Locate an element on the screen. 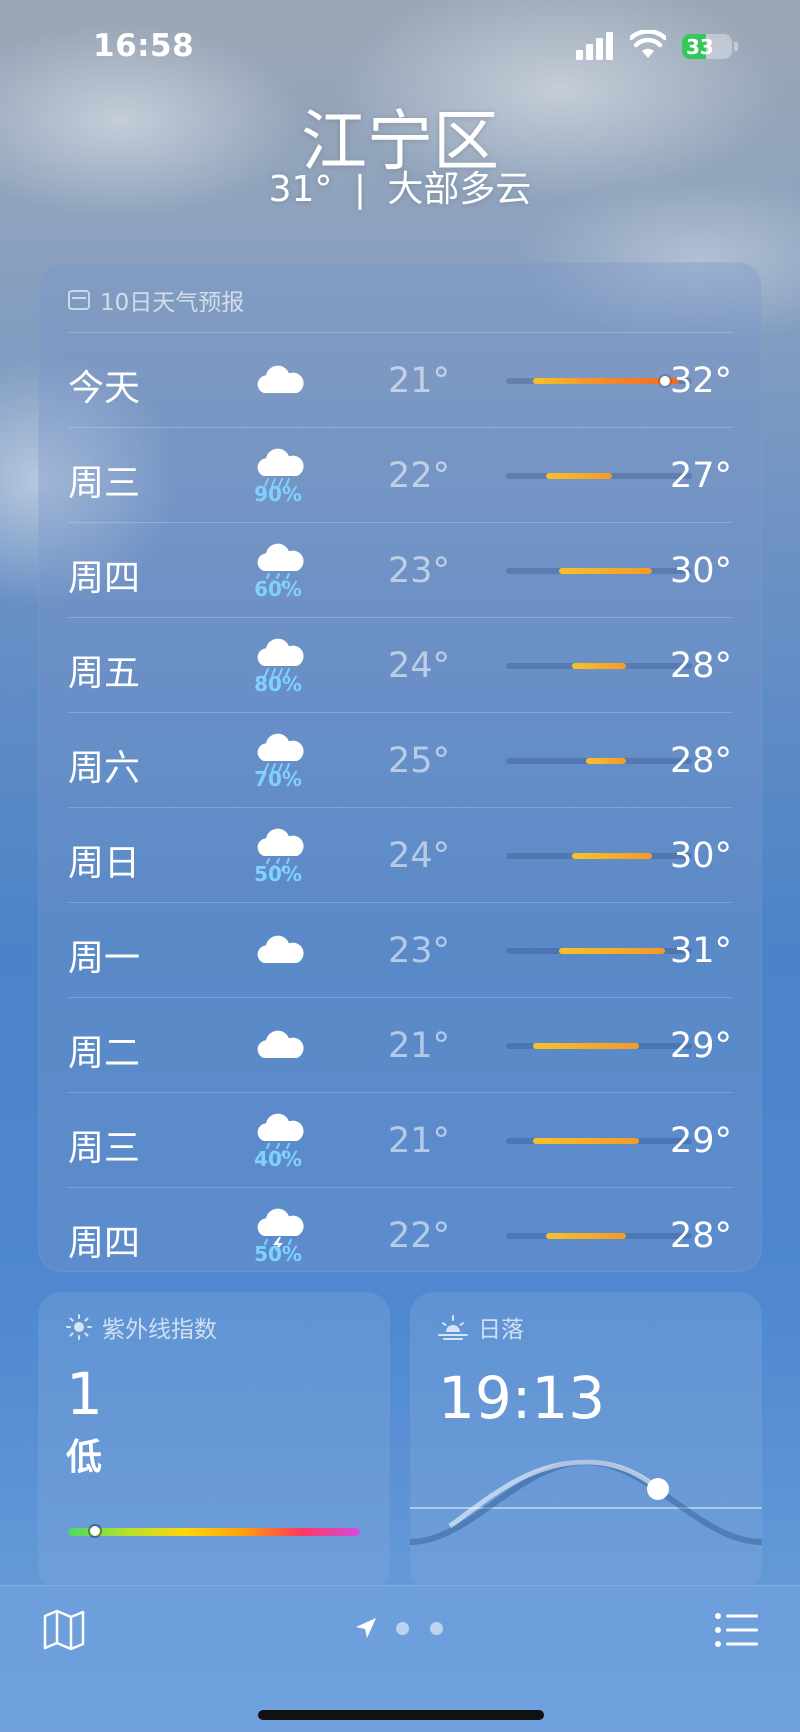 The image size is (800, 1732). sun-path-graph is located at coordinates (586, 1501).